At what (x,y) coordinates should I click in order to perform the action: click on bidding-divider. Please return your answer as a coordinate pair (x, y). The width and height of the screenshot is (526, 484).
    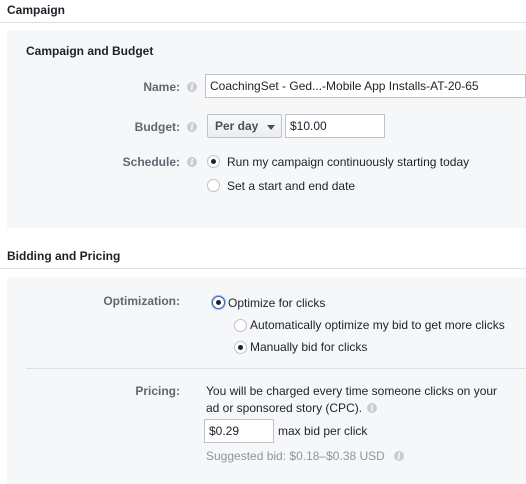
    Looking at the image, I should click on (263, 268).